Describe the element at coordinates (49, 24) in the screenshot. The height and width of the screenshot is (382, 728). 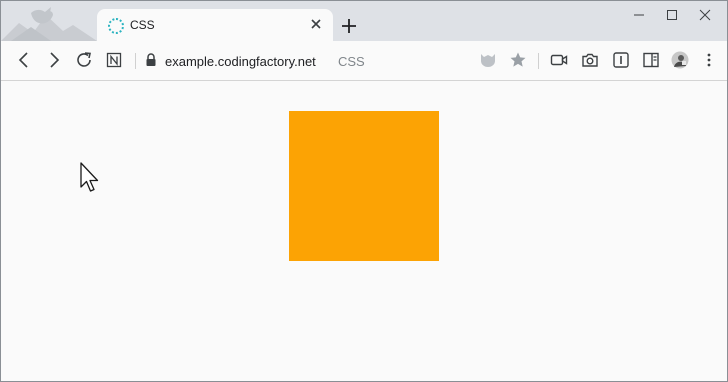
I see `theme-decoration-icon` at that location.